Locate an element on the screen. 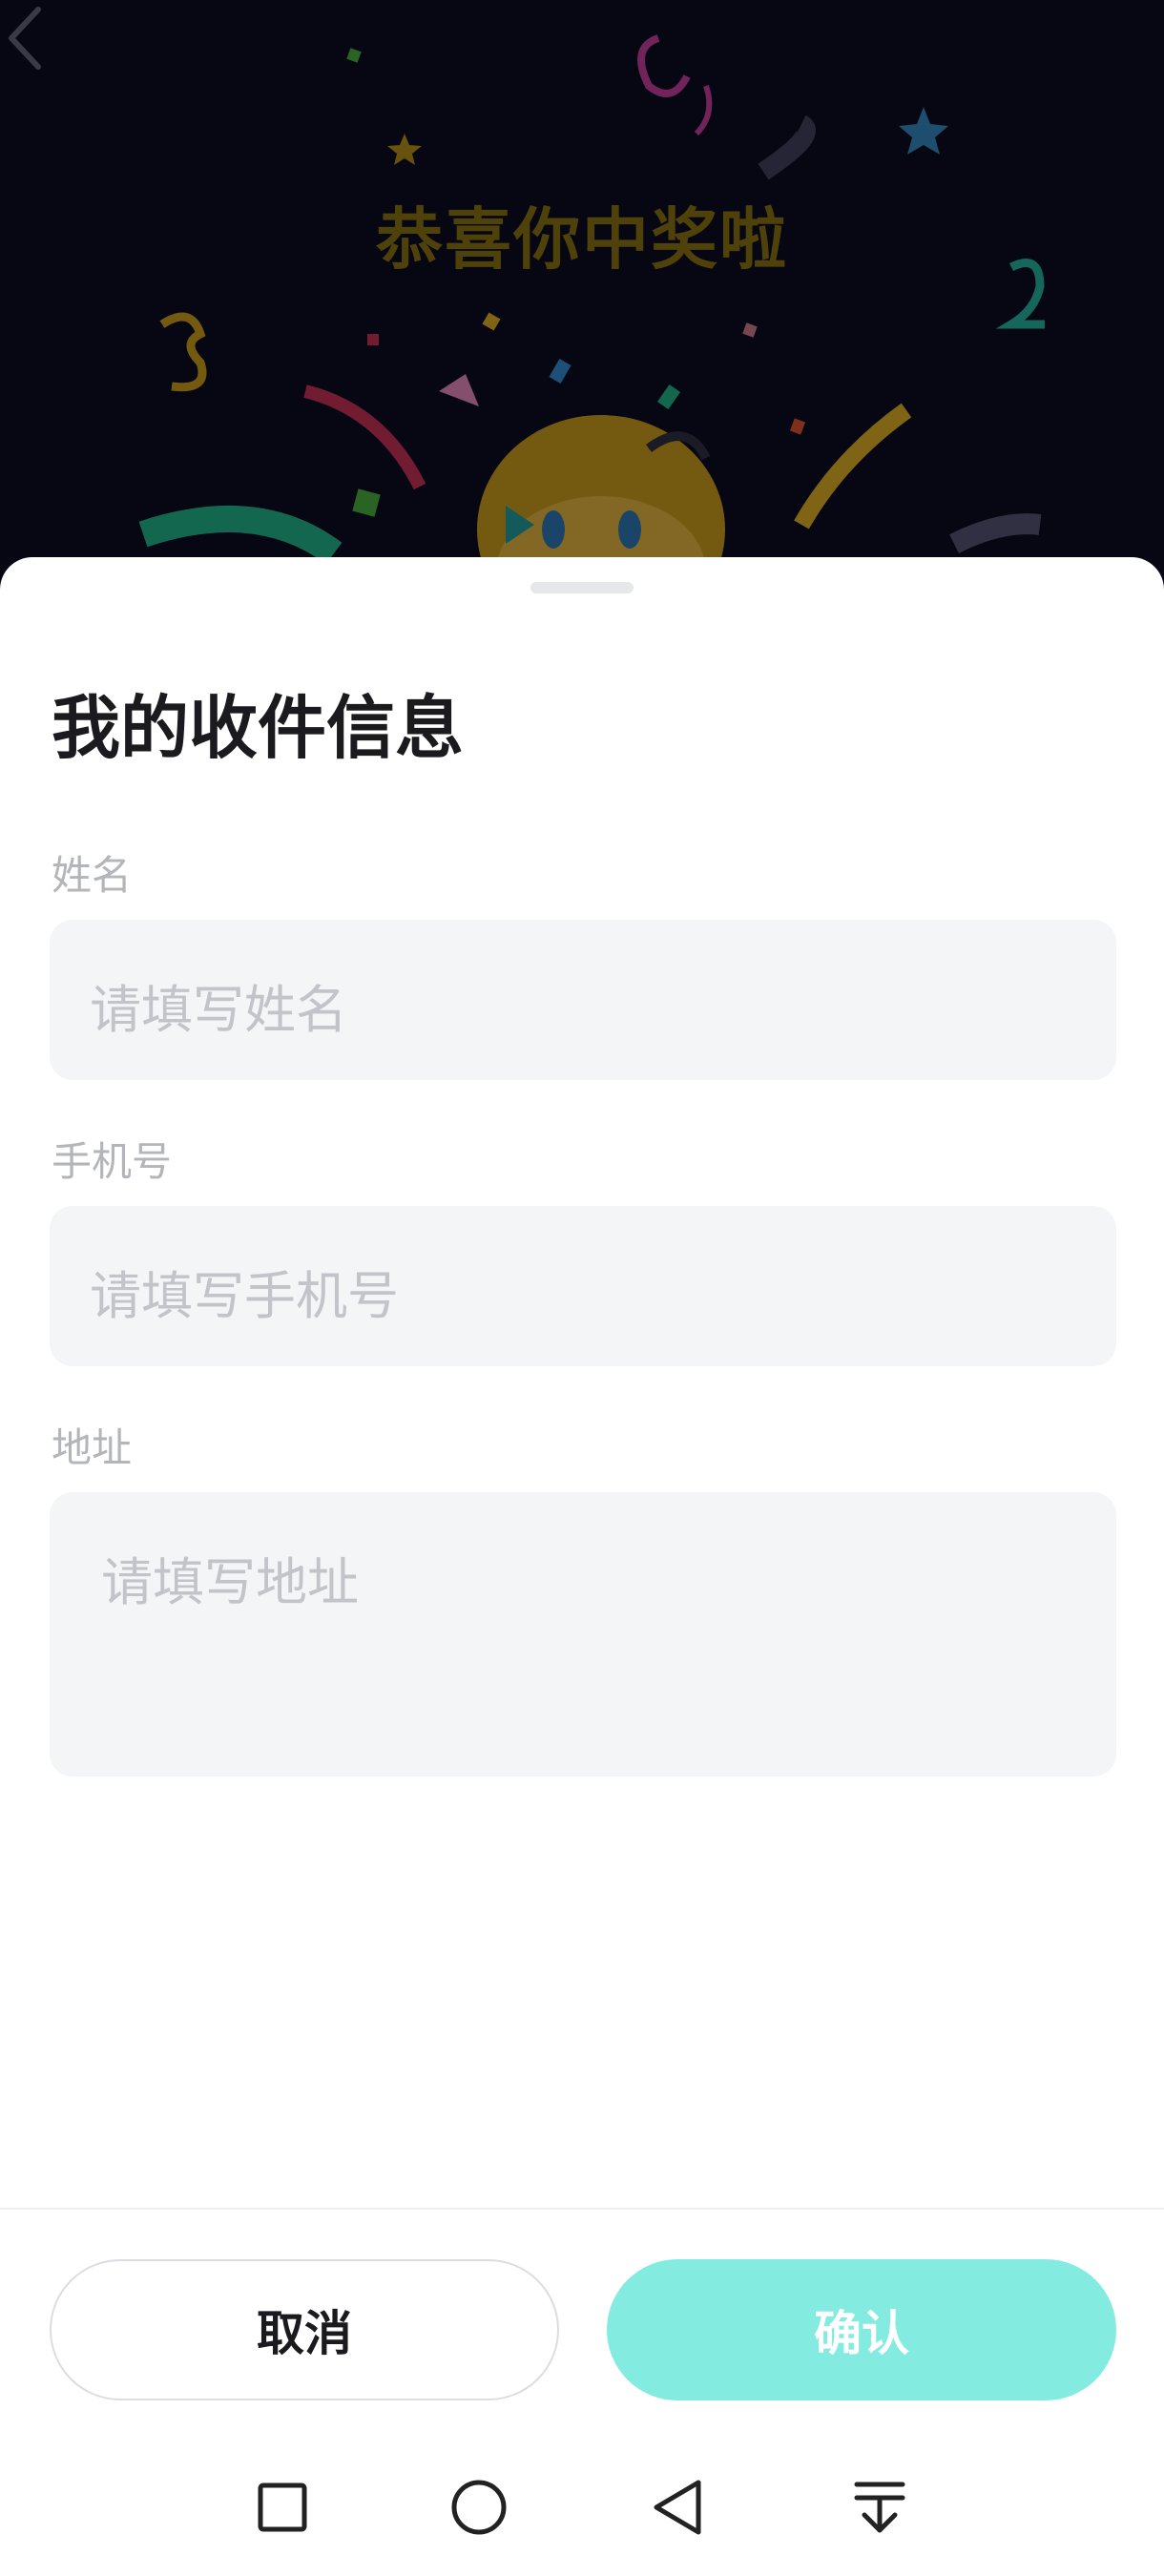 This screenshot has height=2576, width=1164. triangle-back-icon is located at coordinates (679, 2507).